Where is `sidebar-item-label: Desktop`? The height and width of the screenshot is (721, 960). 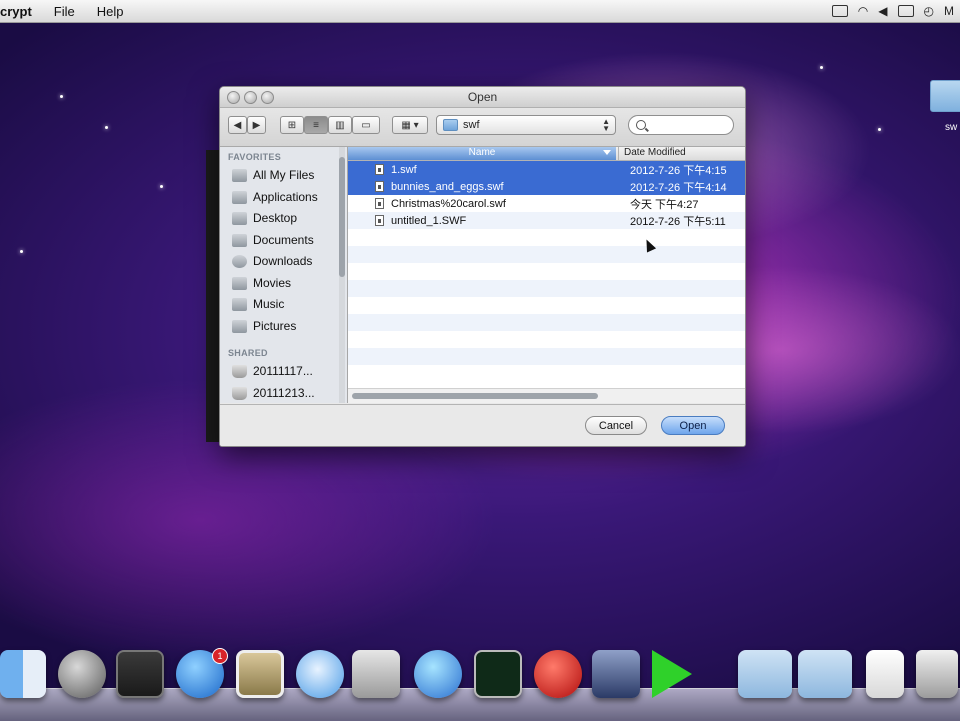
sidebar-item-label: Desktop is located at coordinates (275, 218).